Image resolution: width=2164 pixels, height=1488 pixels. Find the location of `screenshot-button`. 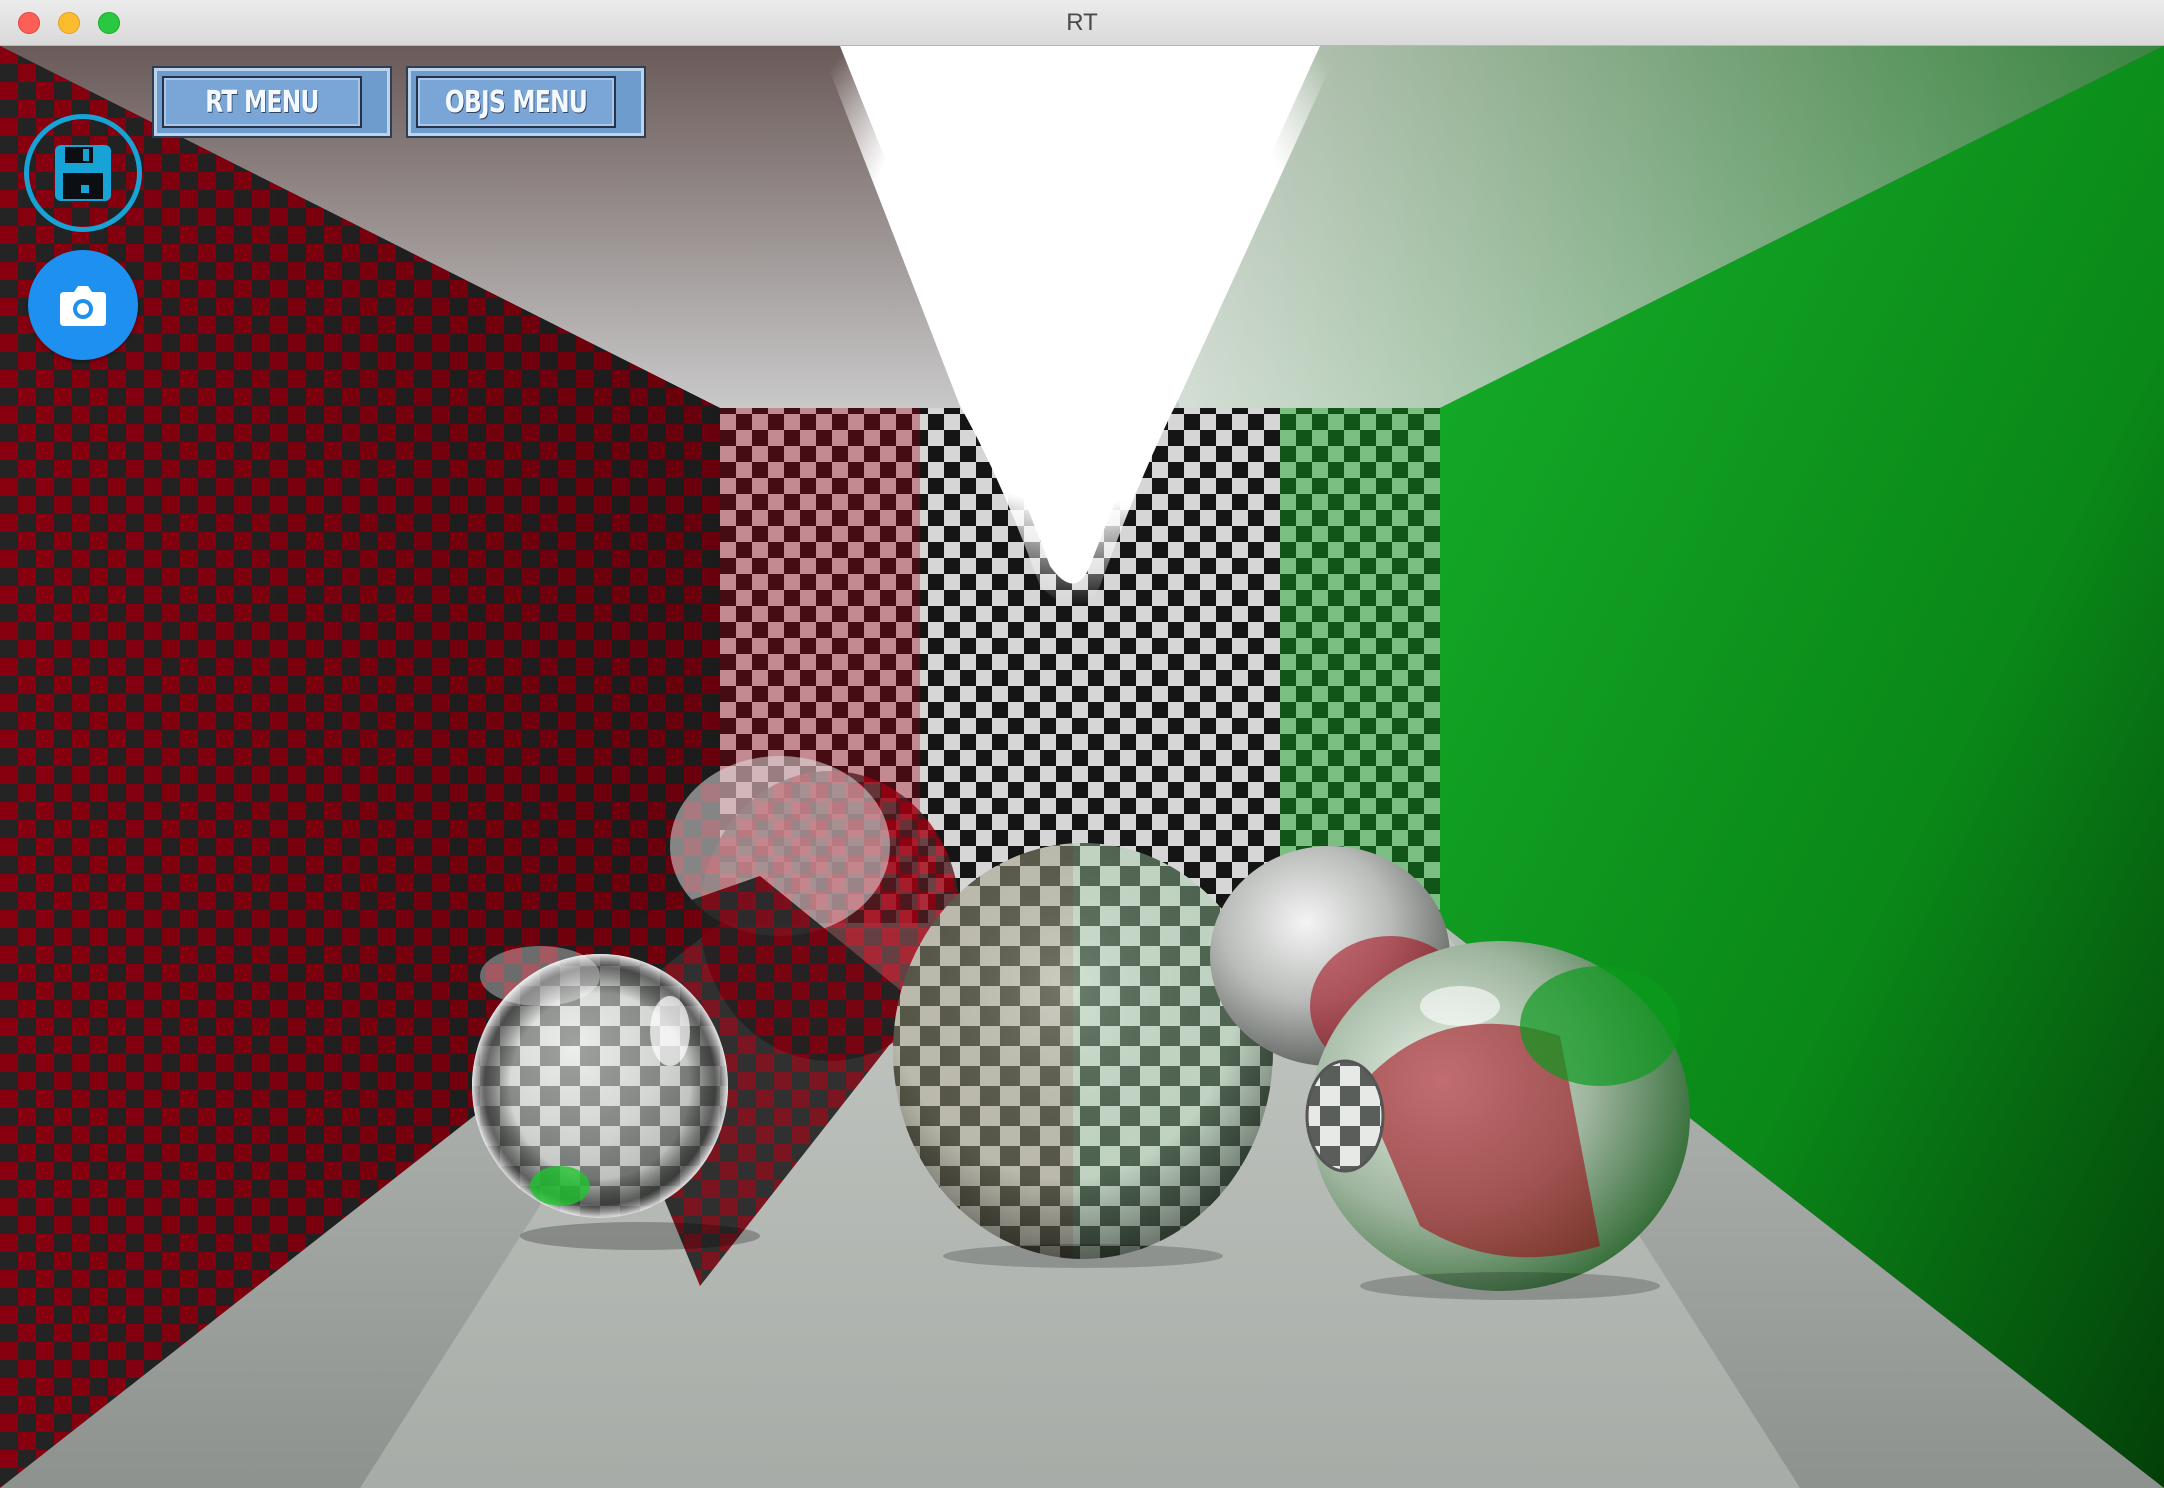

screenshot-button is located at coordinates (83, 305).